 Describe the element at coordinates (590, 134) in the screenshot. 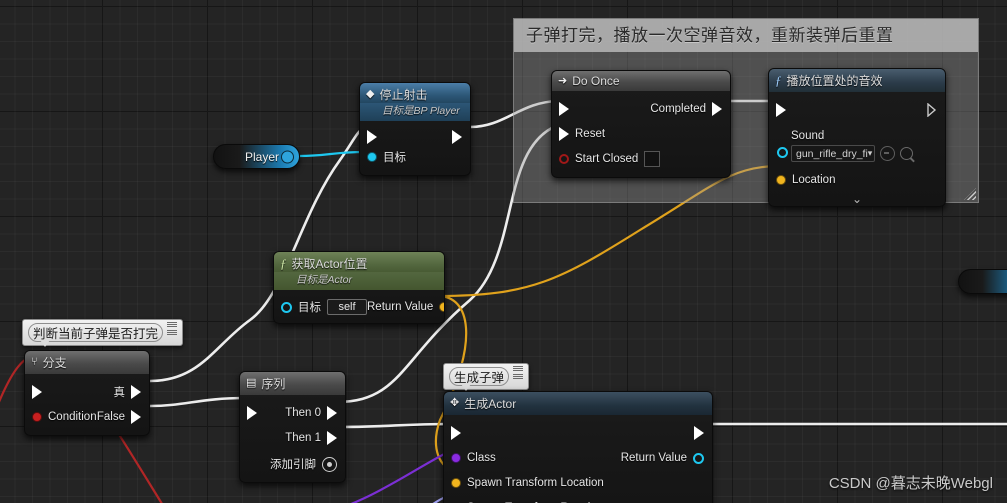

I see `do-once-reset-label: Reset` at that location.